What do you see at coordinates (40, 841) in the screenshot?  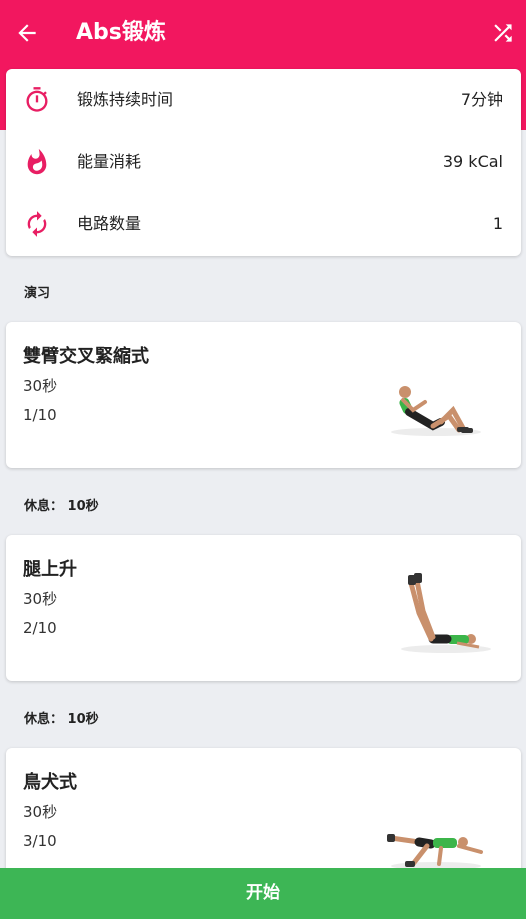 I see `exercise-index: 3/10` at bounding box center [40, 841].